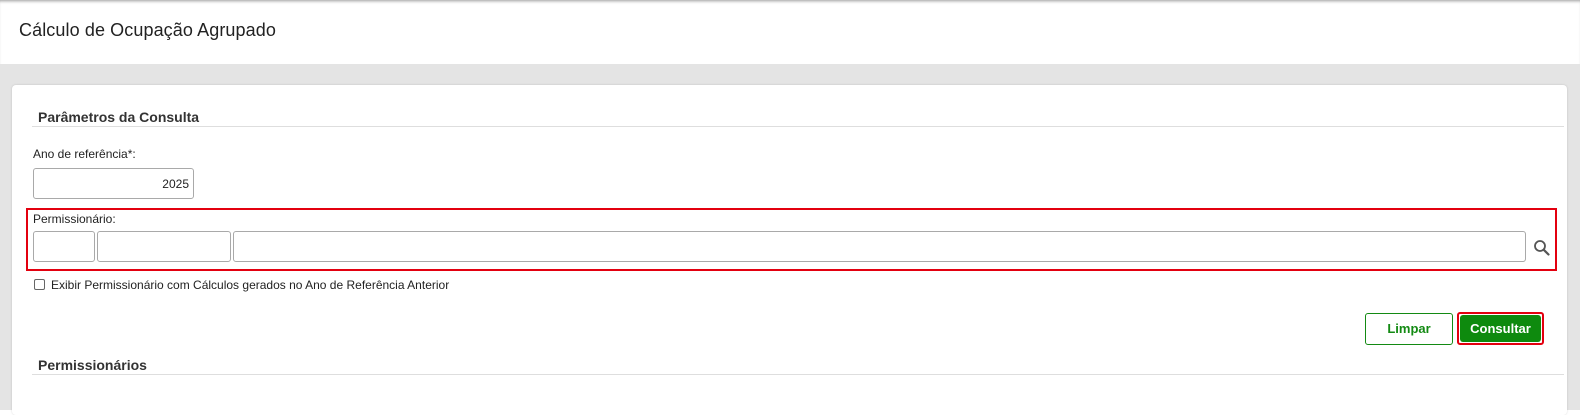  Describe the element at coordinates (84, 154) in the screenshot. I see `year-label: Ano de referência*:` at that location.